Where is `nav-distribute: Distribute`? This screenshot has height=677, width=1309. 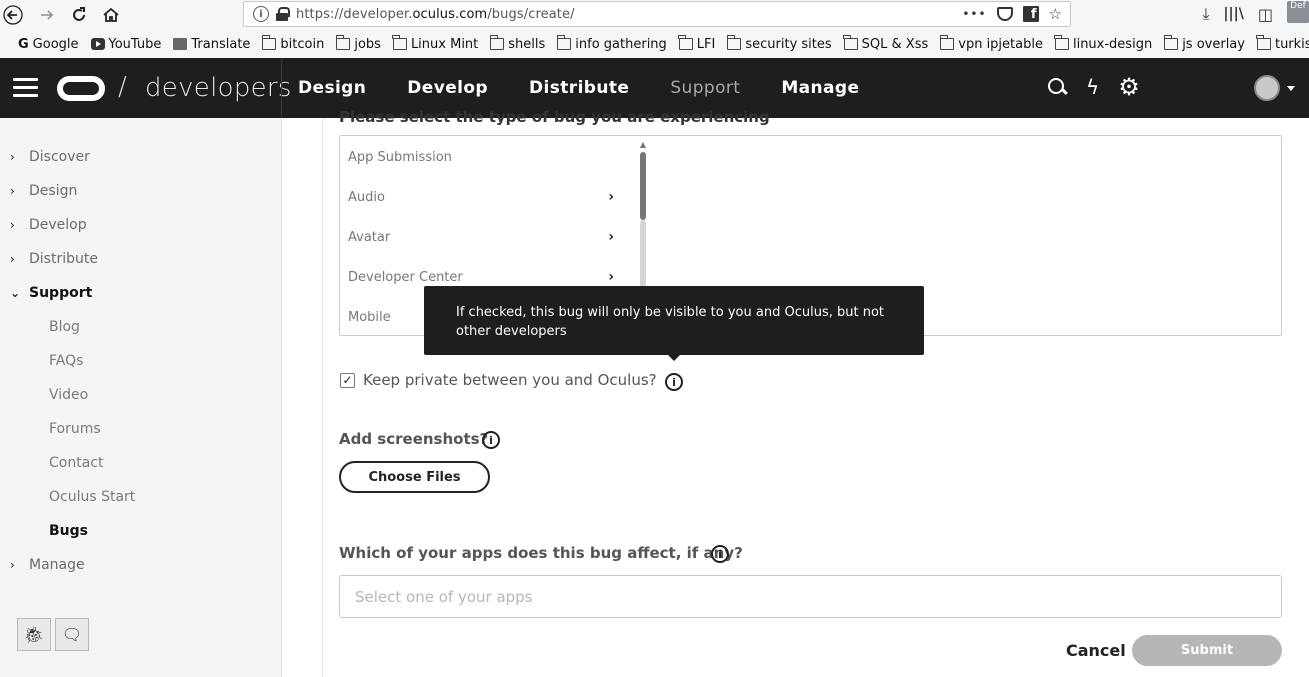
nav-distribute: Distribute is located at coordinates (579, 88).